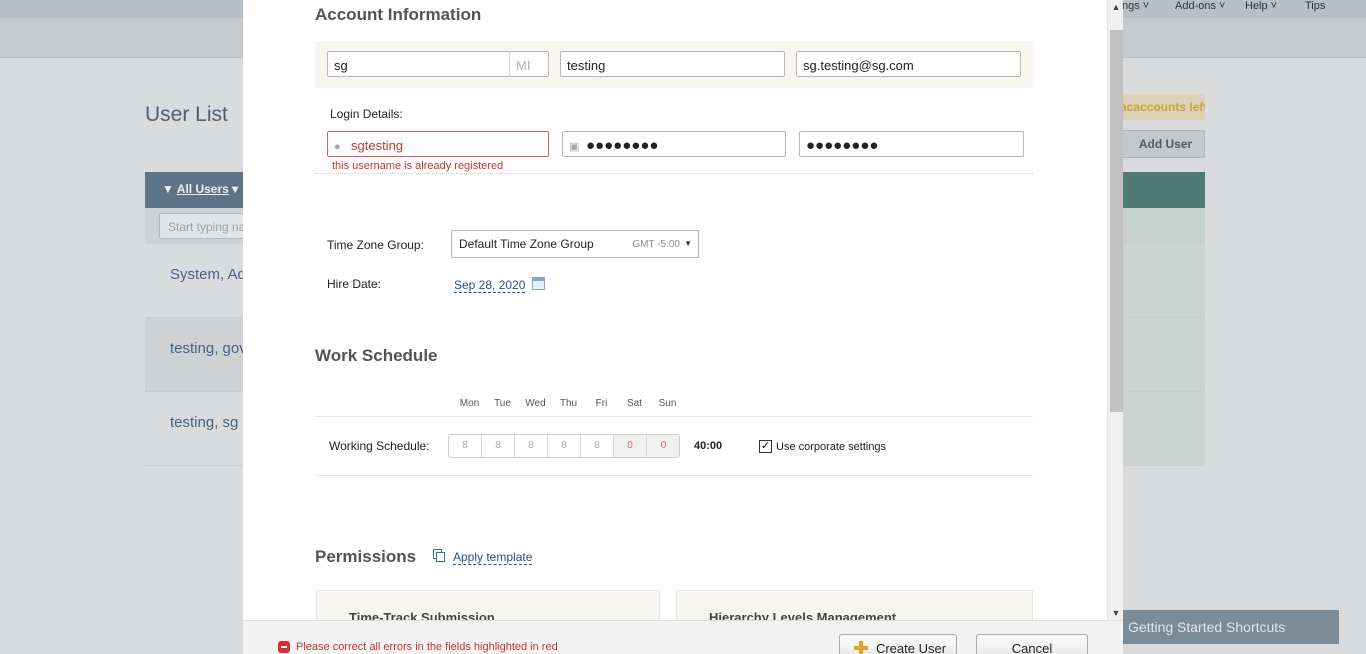 The image size is (1366, 654). What do you see at coordinates (377, 145) in the screenshot?
I see `username-value: sgtesting` at bounding box center [377, 145].